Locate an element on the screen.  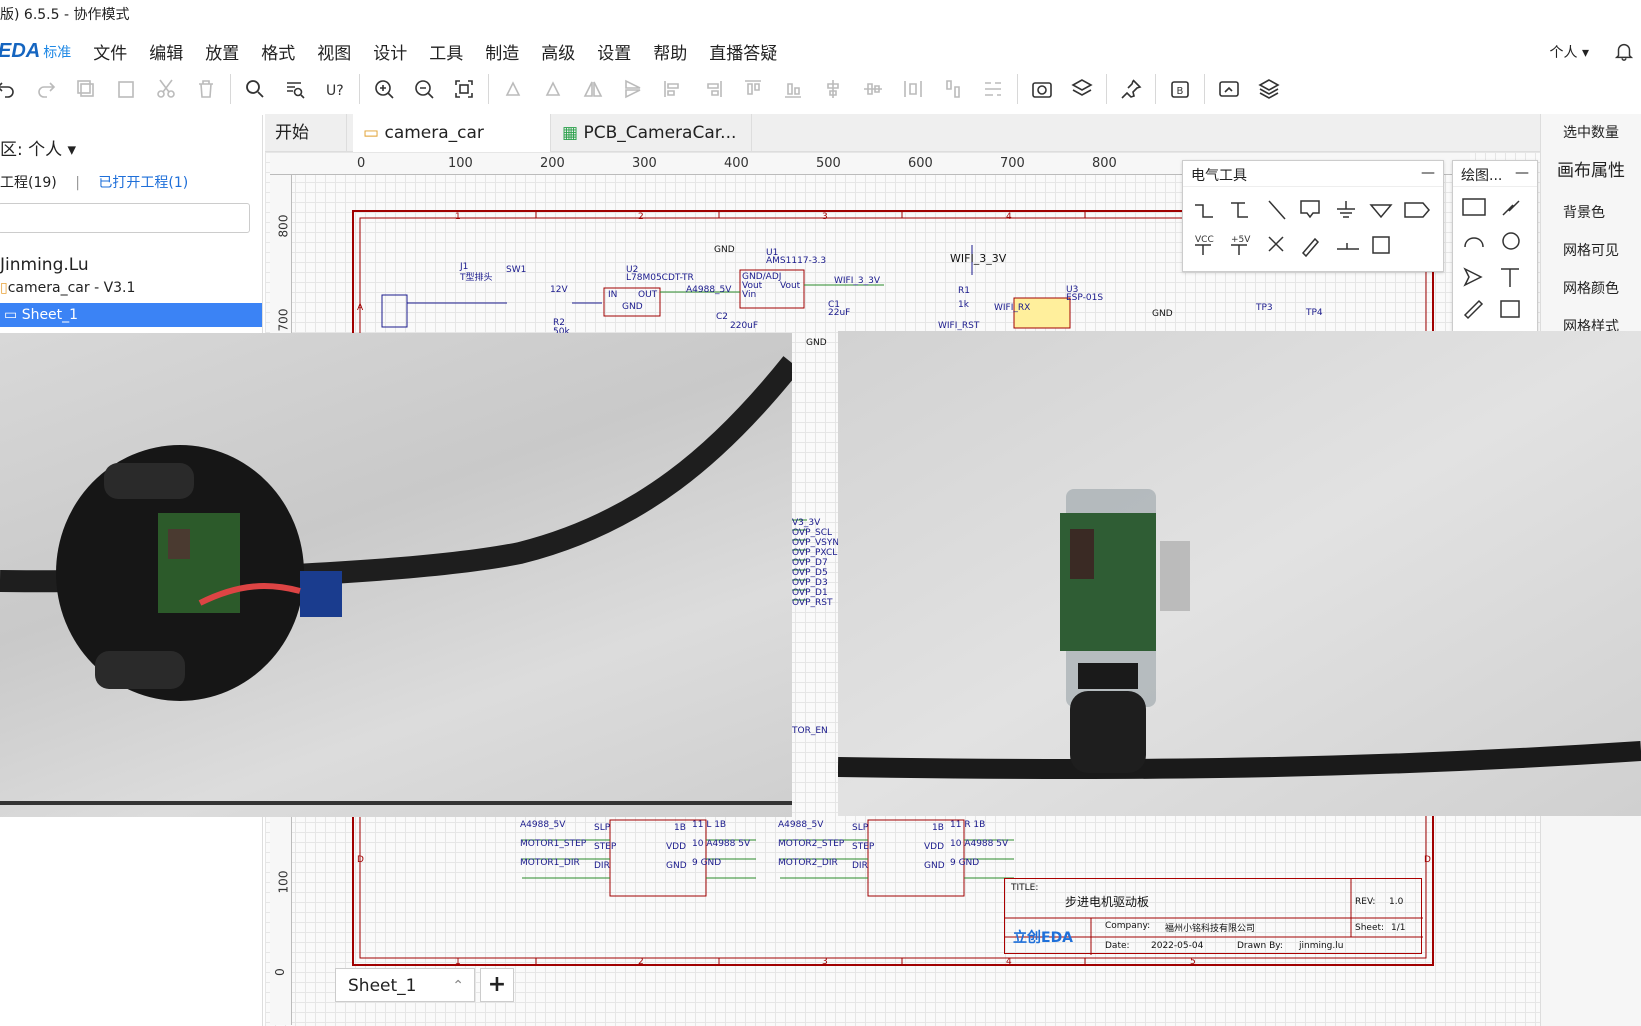
align-bottom-icon is located at coordinates (793, 90).